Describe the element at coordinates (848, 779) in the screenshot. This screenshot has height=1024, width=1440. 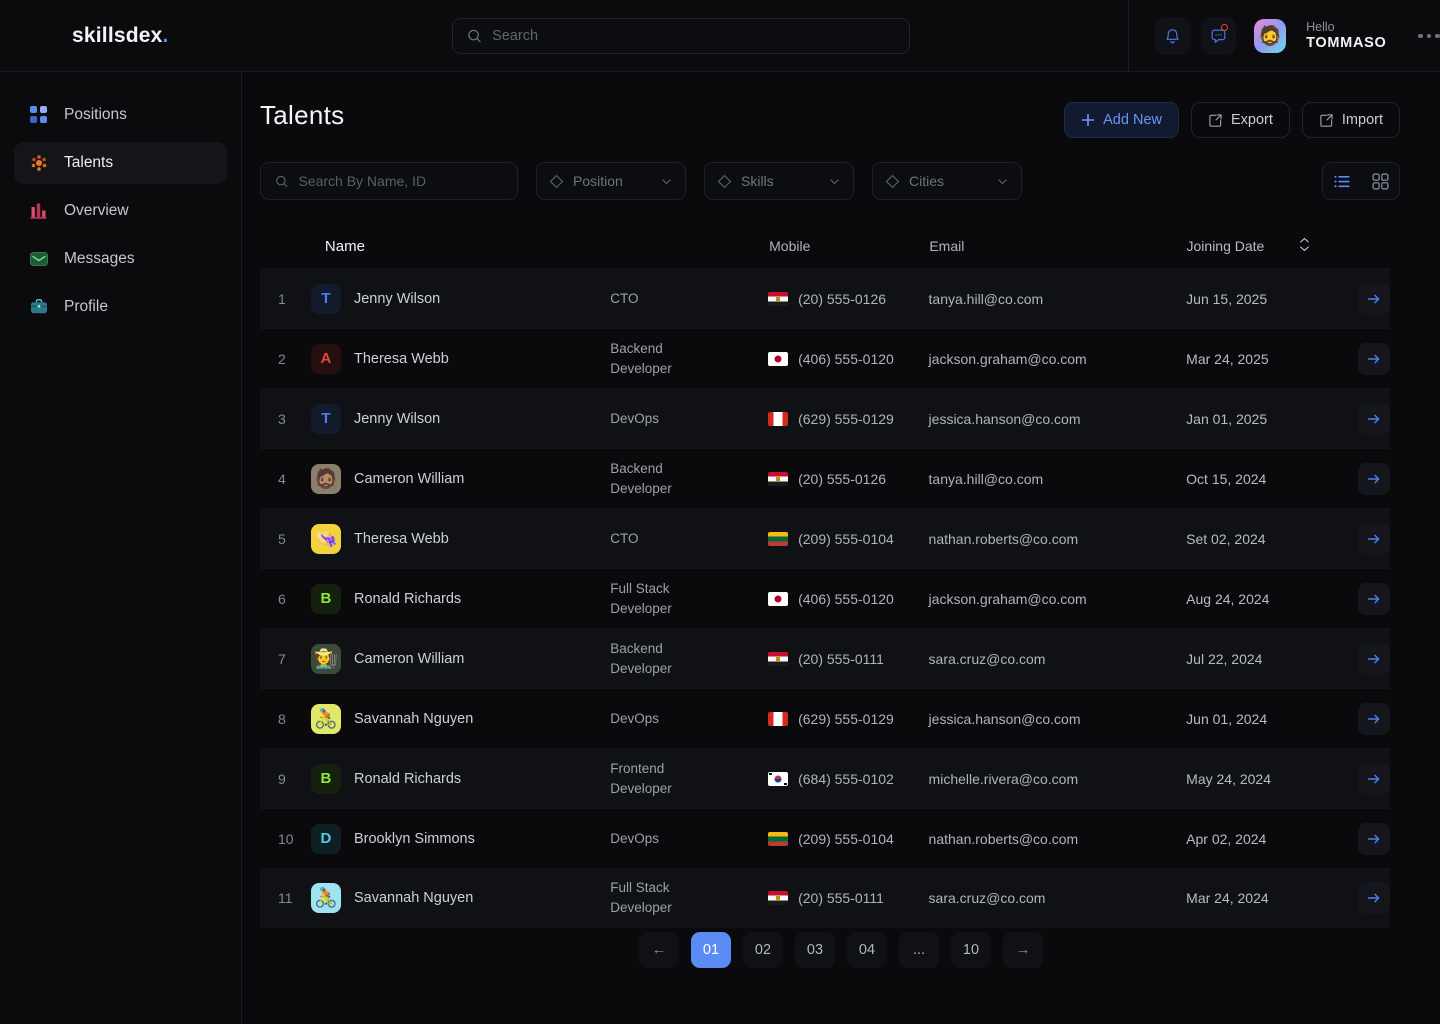
I see `talent-mobile-cell: (684) 555-0102` at that location.